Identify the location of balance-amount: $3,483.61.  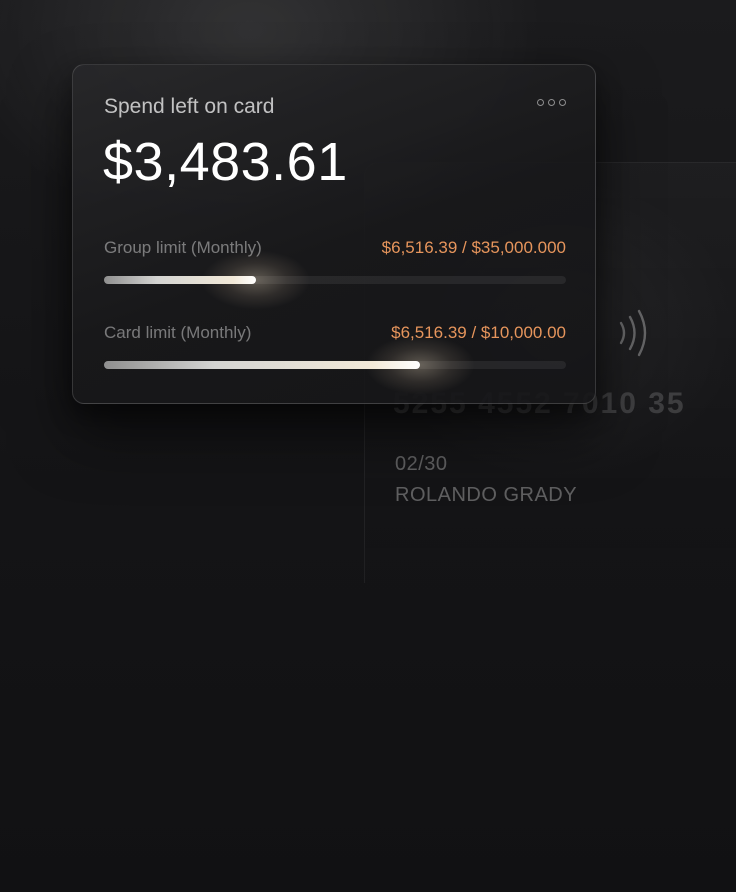
(225, 162).